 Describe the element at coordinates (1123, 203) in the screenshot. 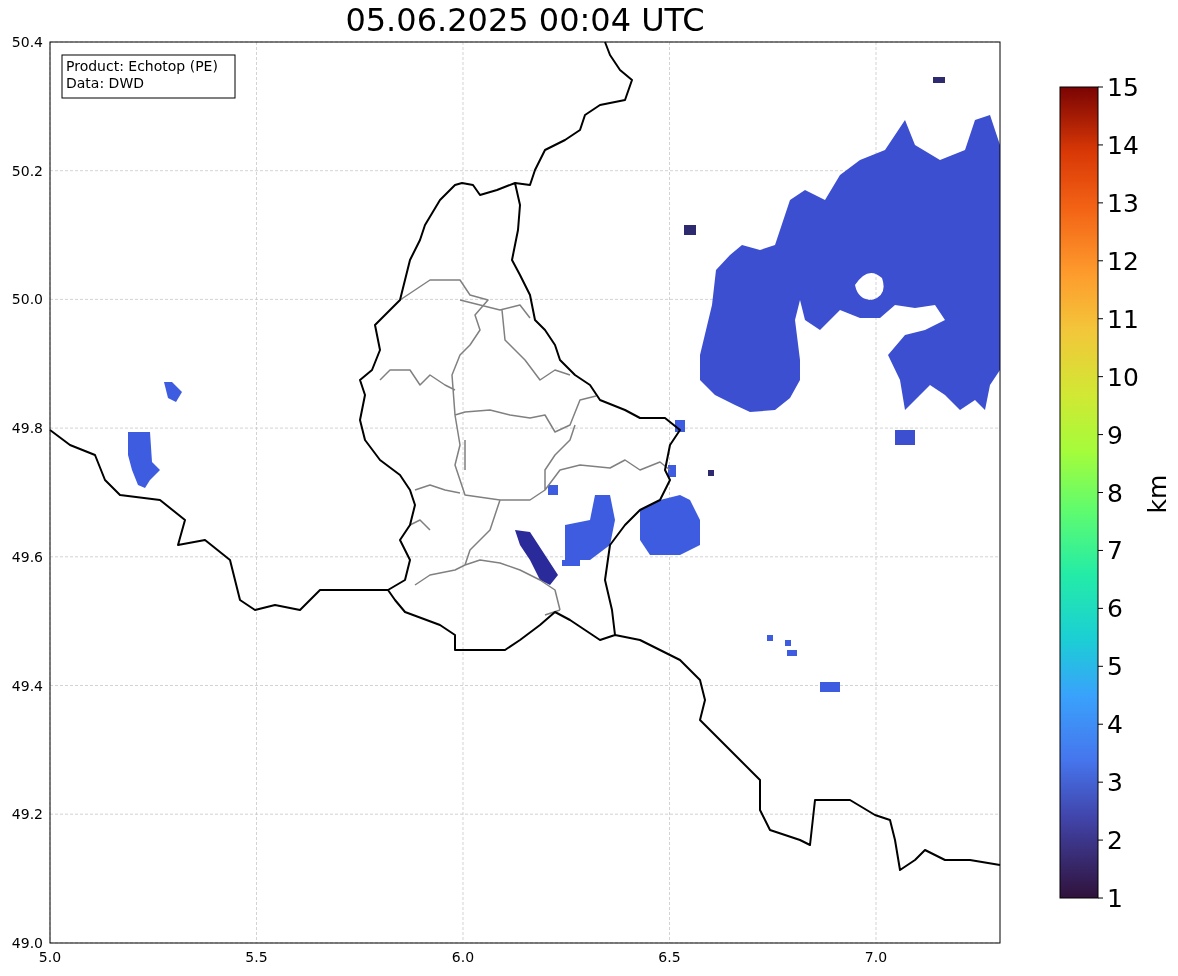

I see `colorbar-tick-label: 13` at that location.